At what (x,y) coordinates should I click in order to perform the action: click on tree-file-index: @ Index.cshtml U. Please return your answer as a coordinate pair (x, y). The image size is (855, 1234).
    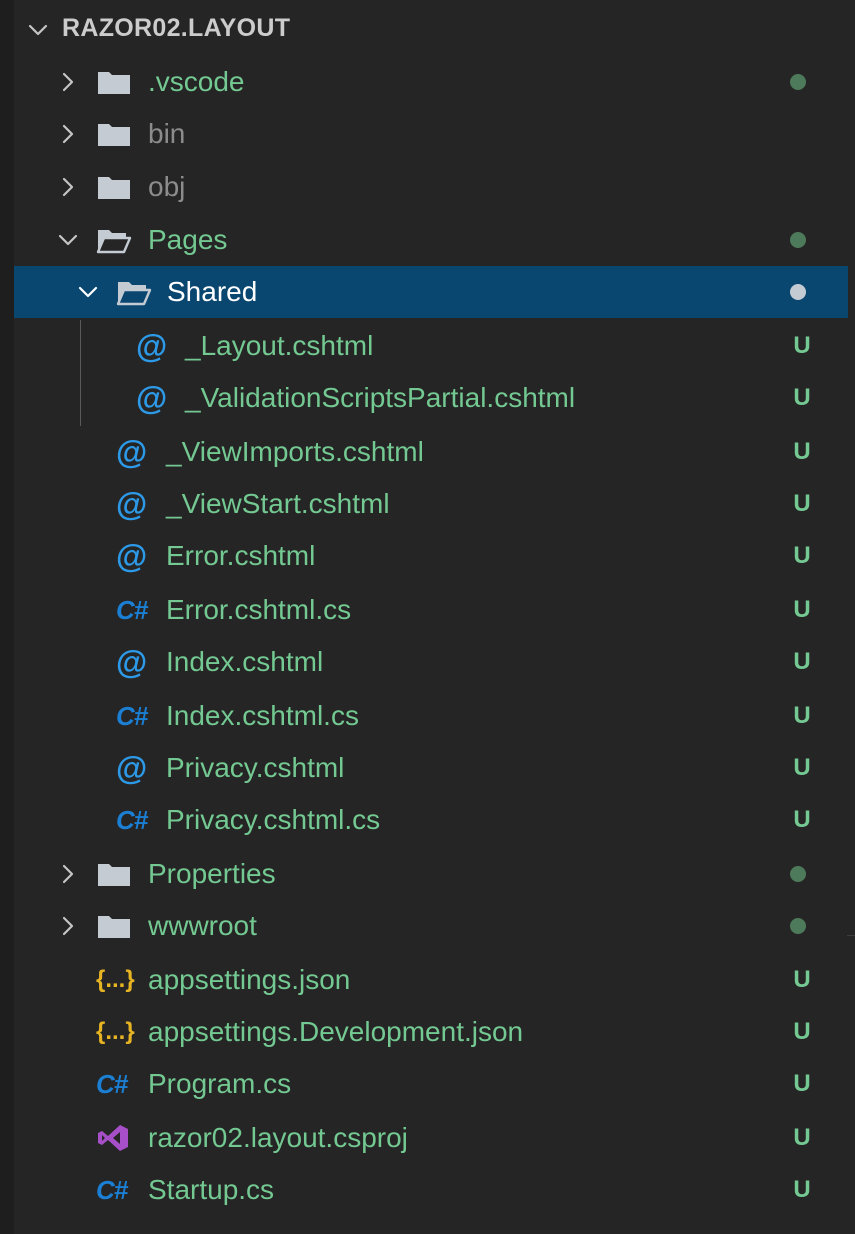
    Looking at the image, I should click on (431, 662).